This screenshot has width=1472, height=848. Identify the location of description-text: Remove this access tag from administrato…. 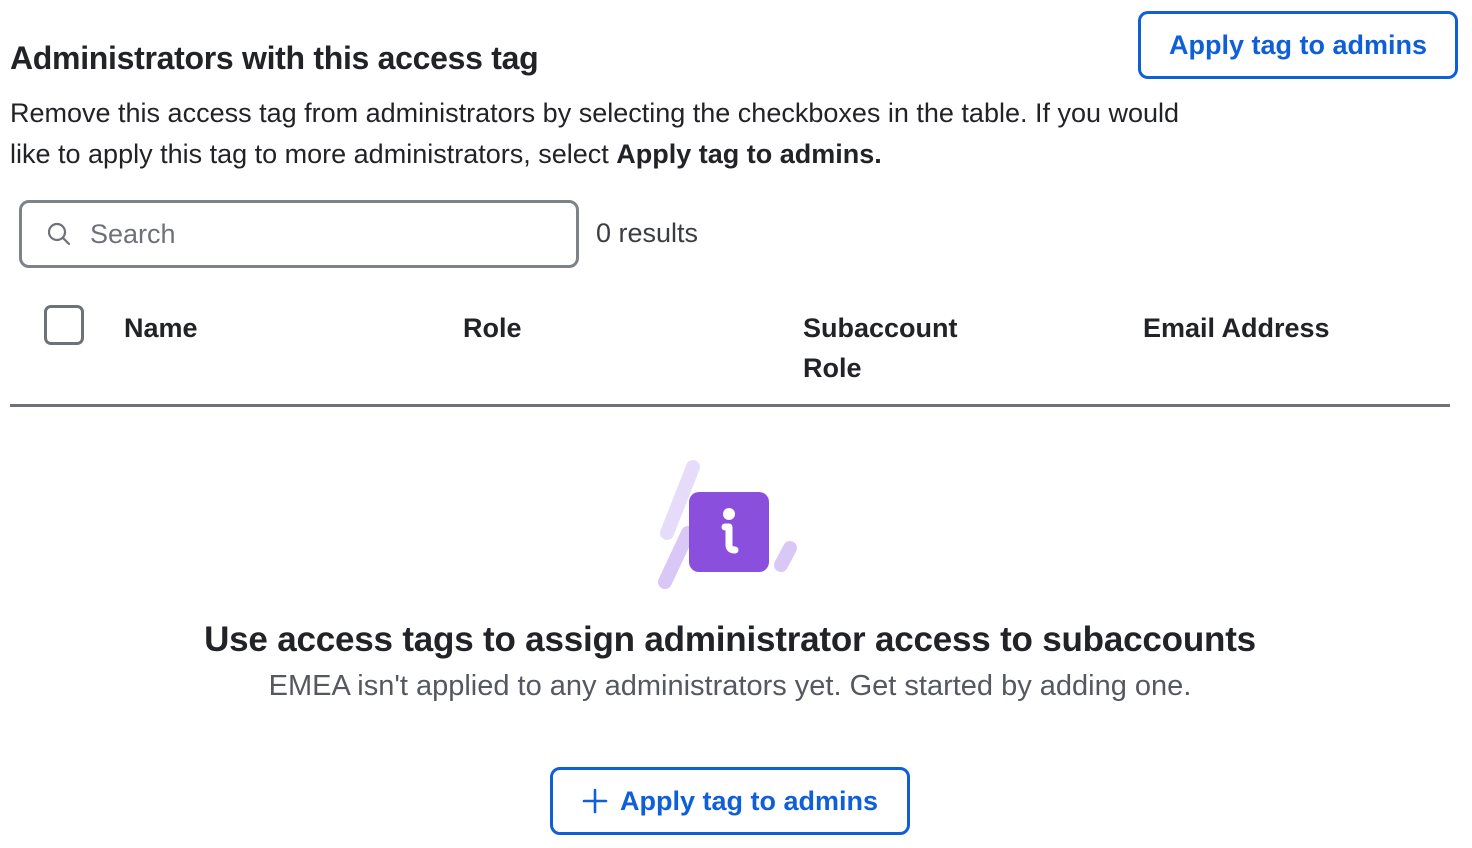
(595, 133).